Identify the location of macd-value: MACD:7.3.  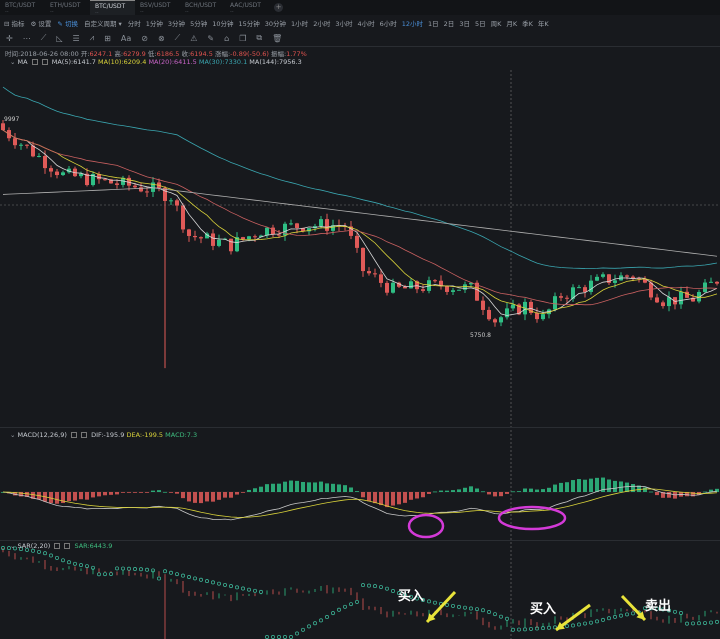
(181, 435).